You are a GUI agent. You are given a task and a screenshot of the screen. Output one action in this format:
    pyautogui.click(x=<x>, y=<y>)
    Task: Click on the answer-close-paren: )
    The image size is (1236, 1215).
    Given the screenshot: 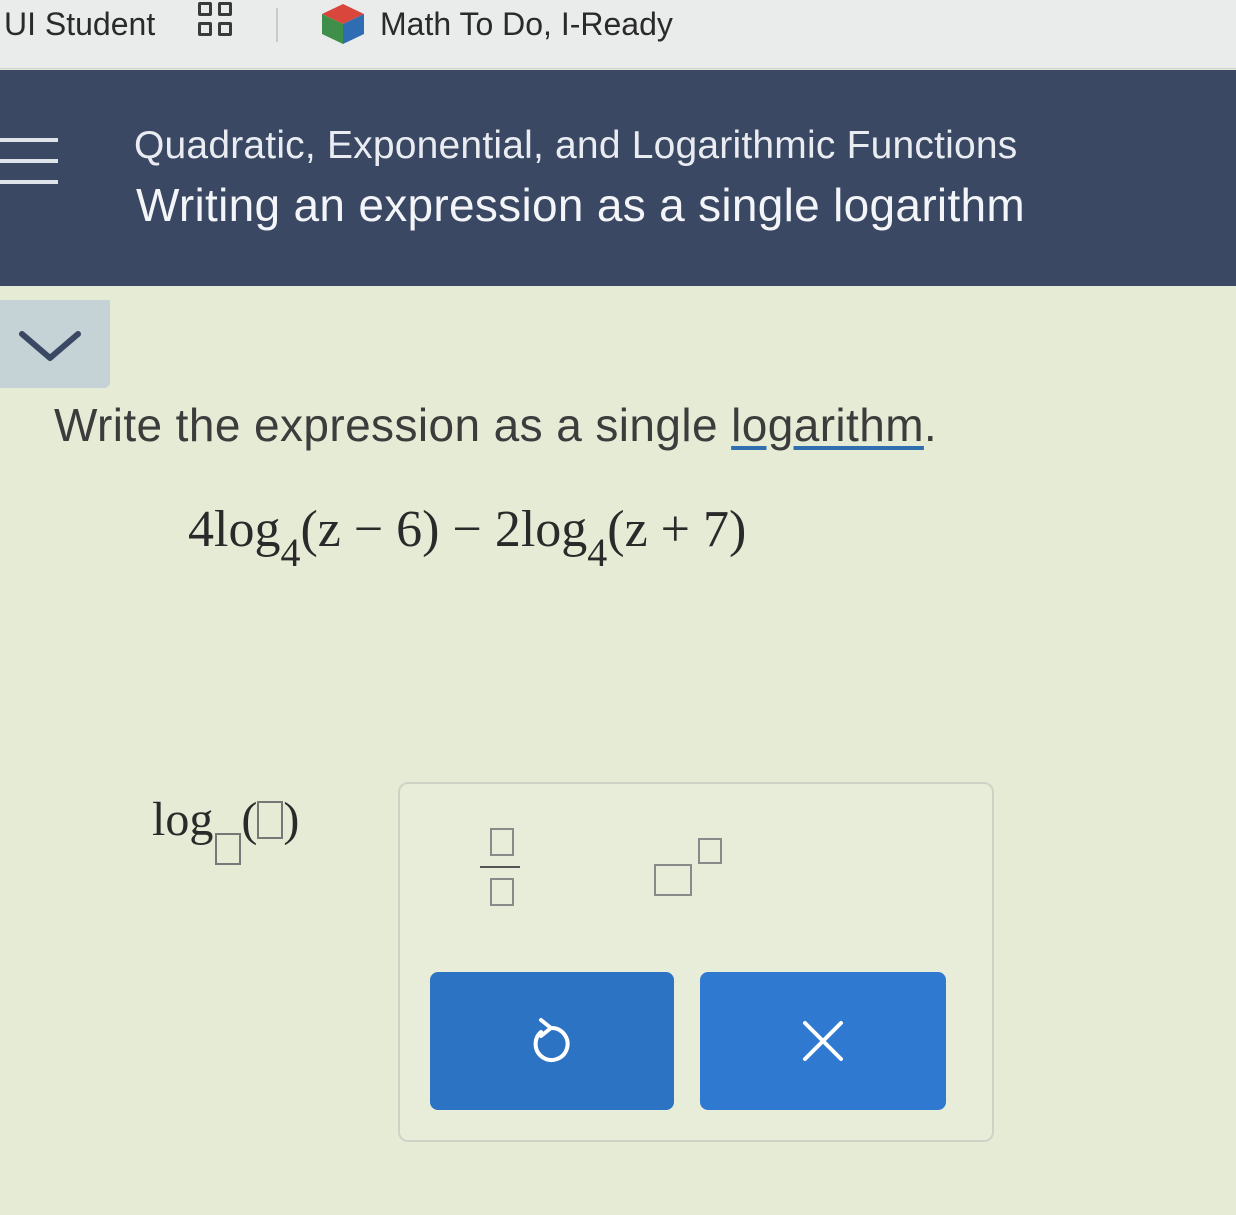 What is the action you would take?
    pyautogui.click(x=291, y=819)
    